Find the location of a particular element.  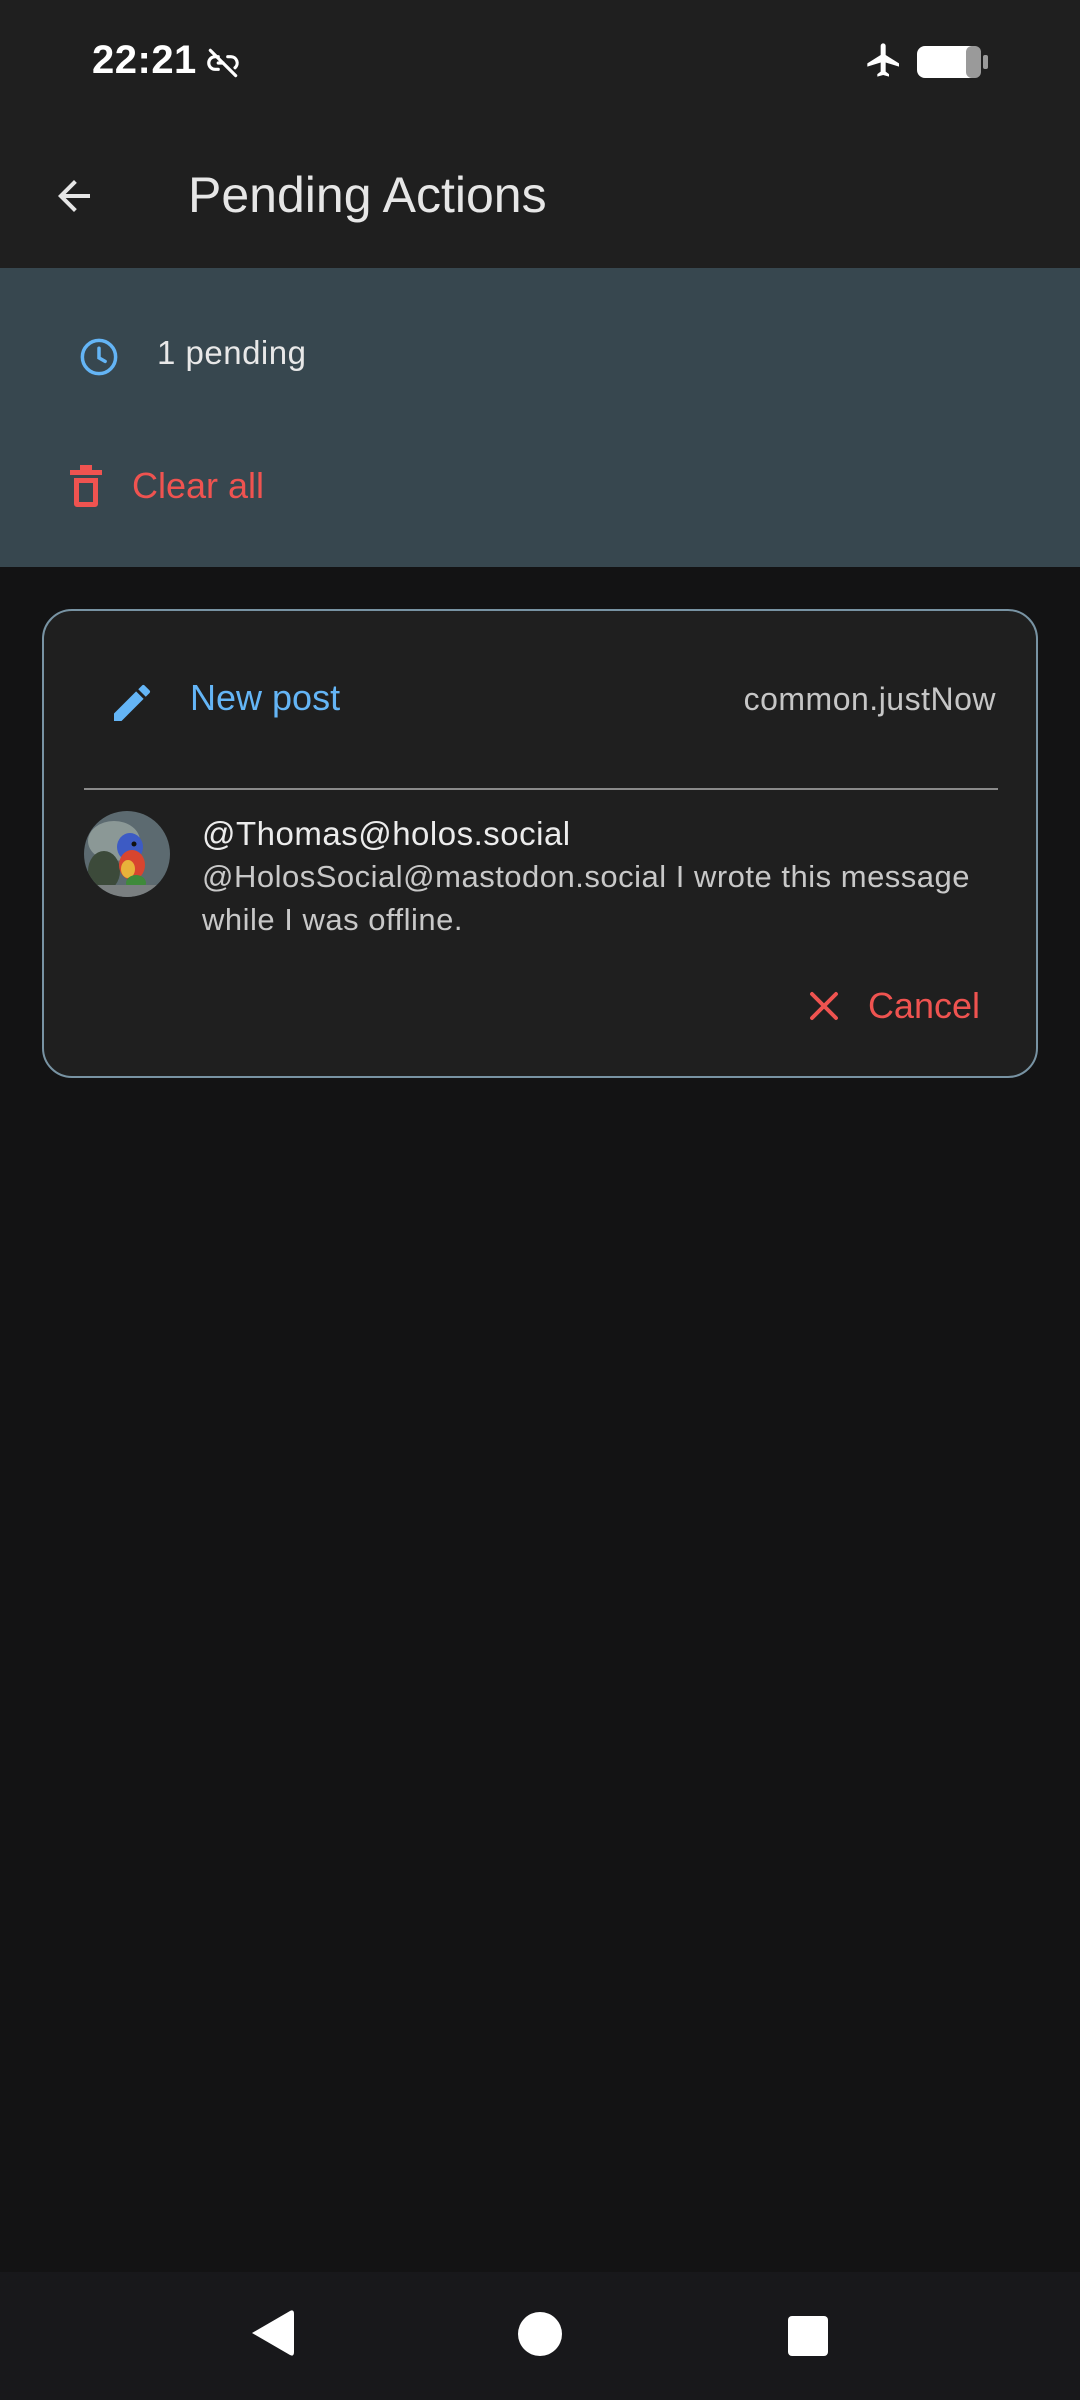

system-nav-bar is located at coordinates (540, 2336).